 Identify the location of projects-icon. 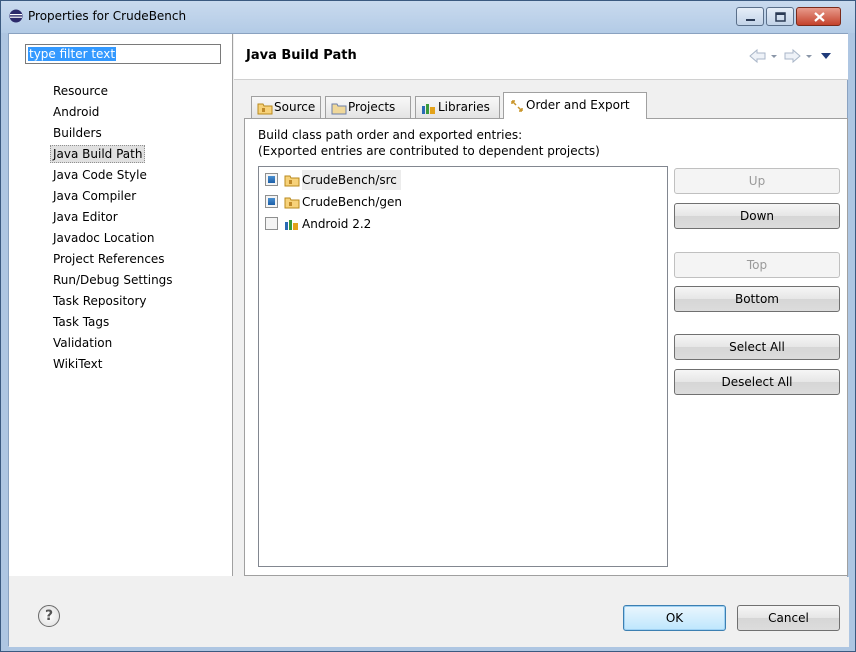
(339, 109).